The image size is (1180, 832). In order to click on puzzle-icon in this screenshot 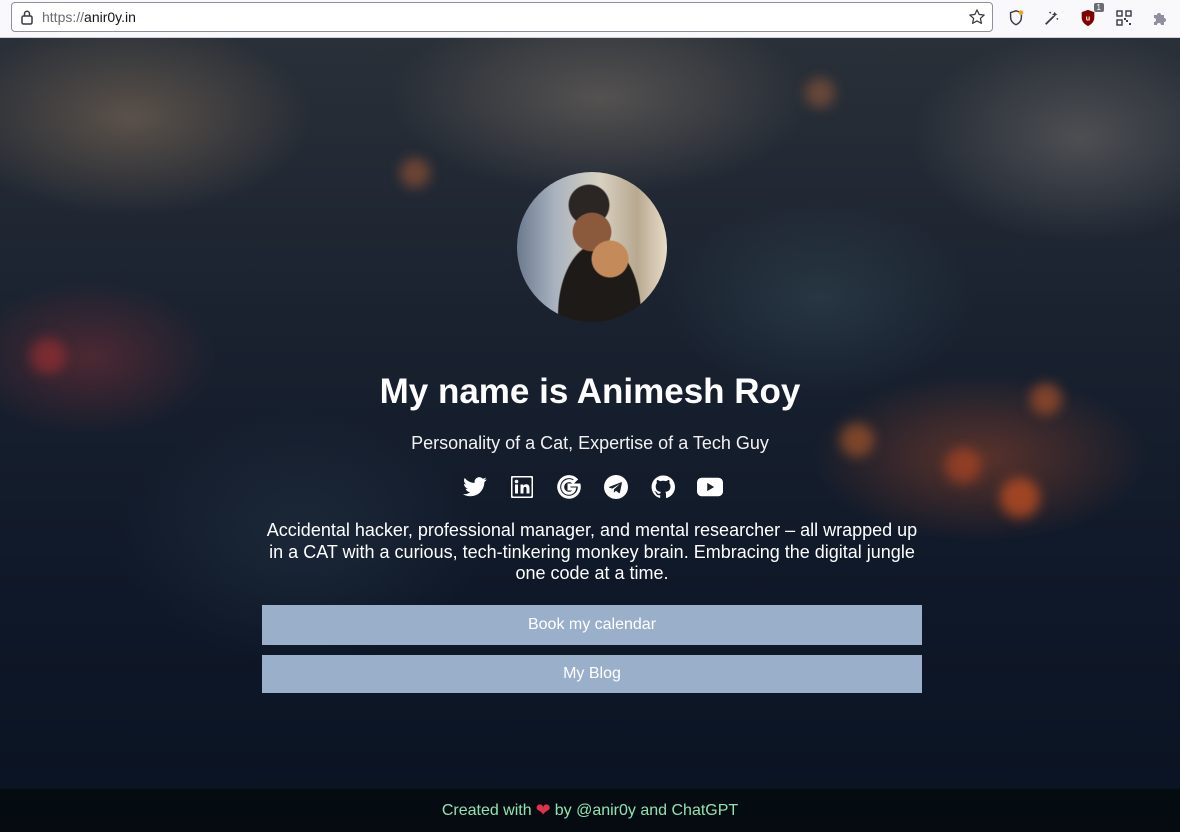, I will do `click(1160, 18)`.